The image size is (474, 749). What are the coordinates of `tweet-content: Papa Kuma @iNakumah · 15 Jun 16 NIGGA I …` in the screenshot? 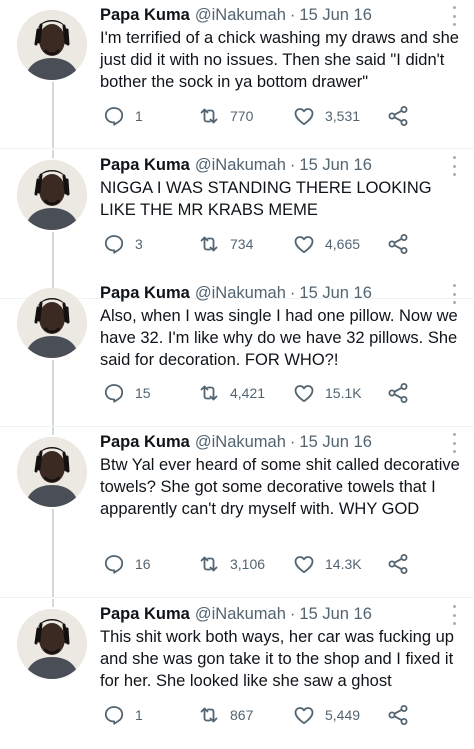 It's located at (281, 187).